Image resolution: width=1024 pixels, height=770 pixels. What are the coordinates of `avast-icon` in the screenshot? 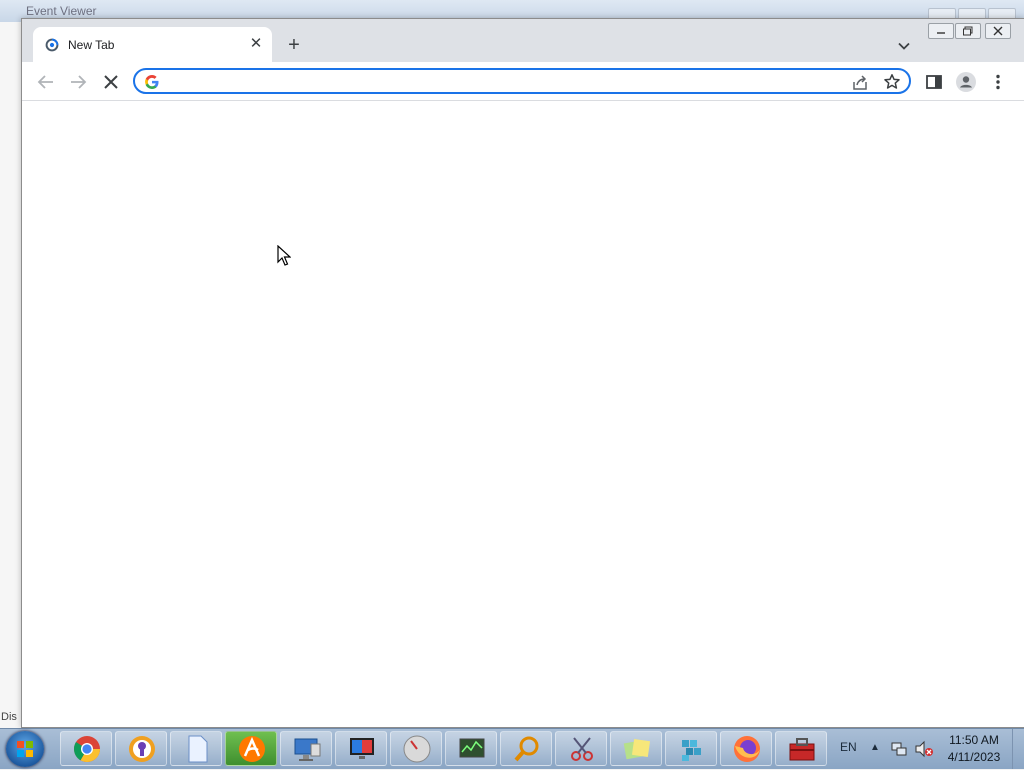 It's located at (252, 749).